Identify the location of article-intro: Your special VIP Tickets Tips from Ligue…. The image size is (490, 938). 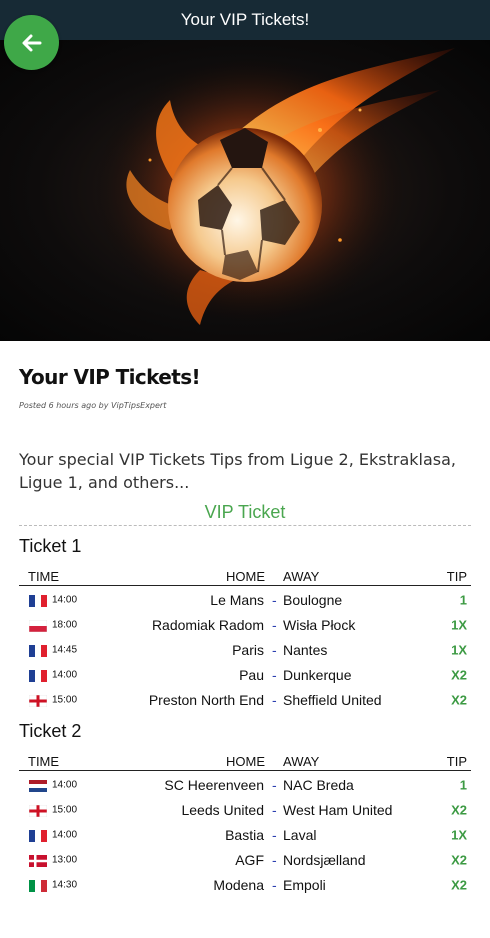
(237, 471).